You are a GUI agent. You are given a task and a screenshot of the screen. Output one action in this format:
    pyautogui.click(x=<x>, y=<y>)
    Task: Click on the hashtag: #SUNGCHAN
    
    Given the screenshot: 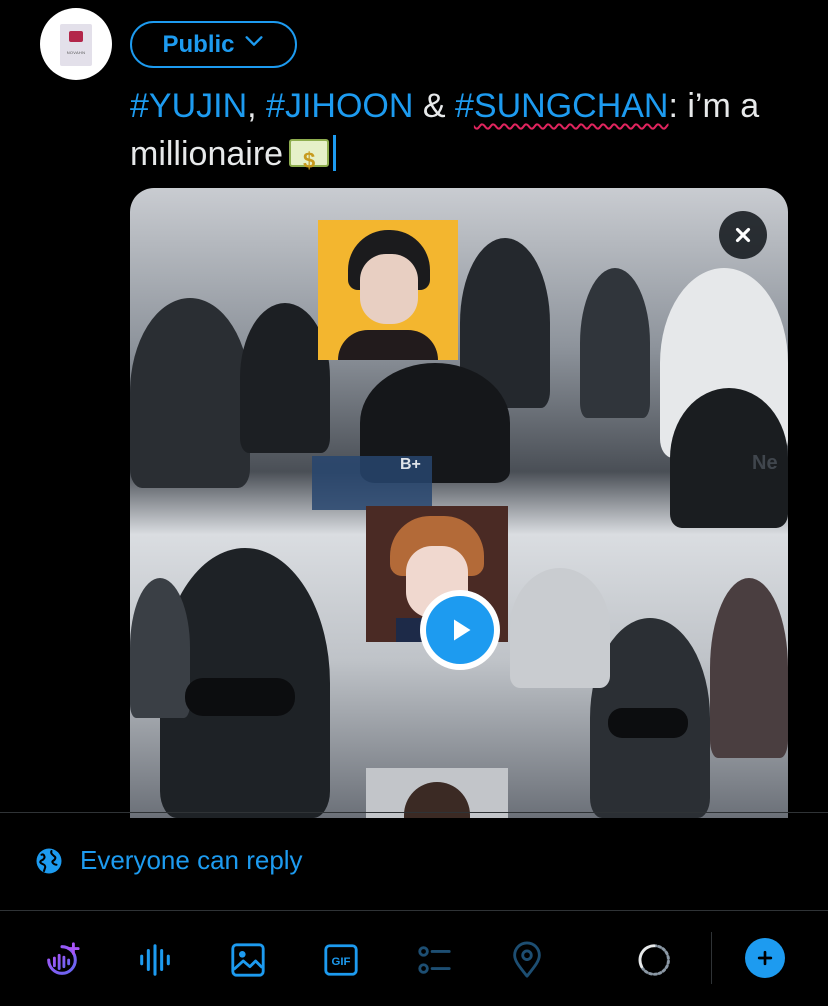 What is the action you would take?
    pyautogui.click(x=562, y=106)
    